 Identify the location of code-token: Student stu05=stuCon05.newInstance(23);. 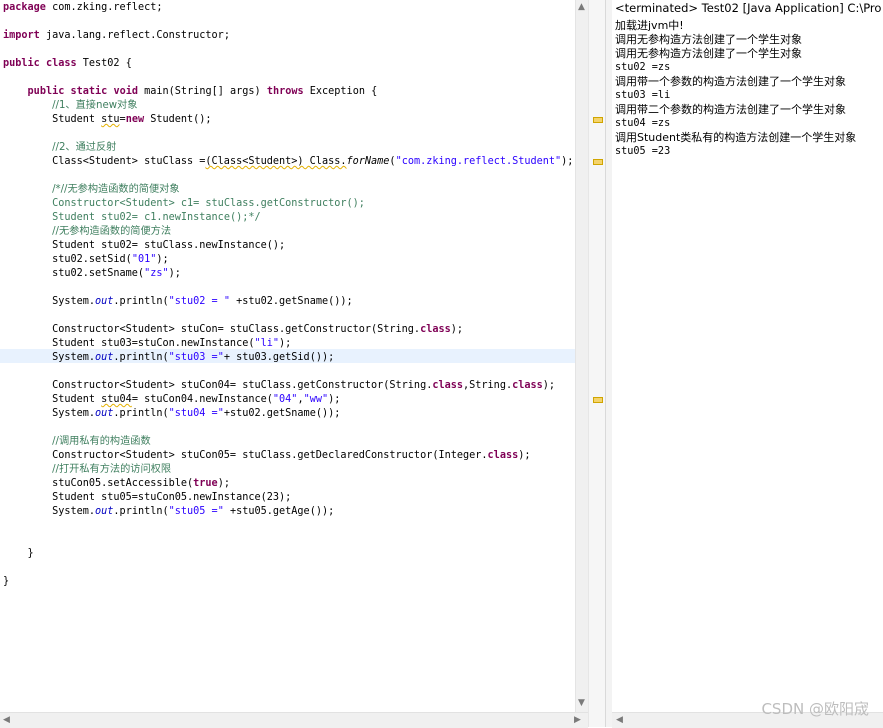
(147, 497).